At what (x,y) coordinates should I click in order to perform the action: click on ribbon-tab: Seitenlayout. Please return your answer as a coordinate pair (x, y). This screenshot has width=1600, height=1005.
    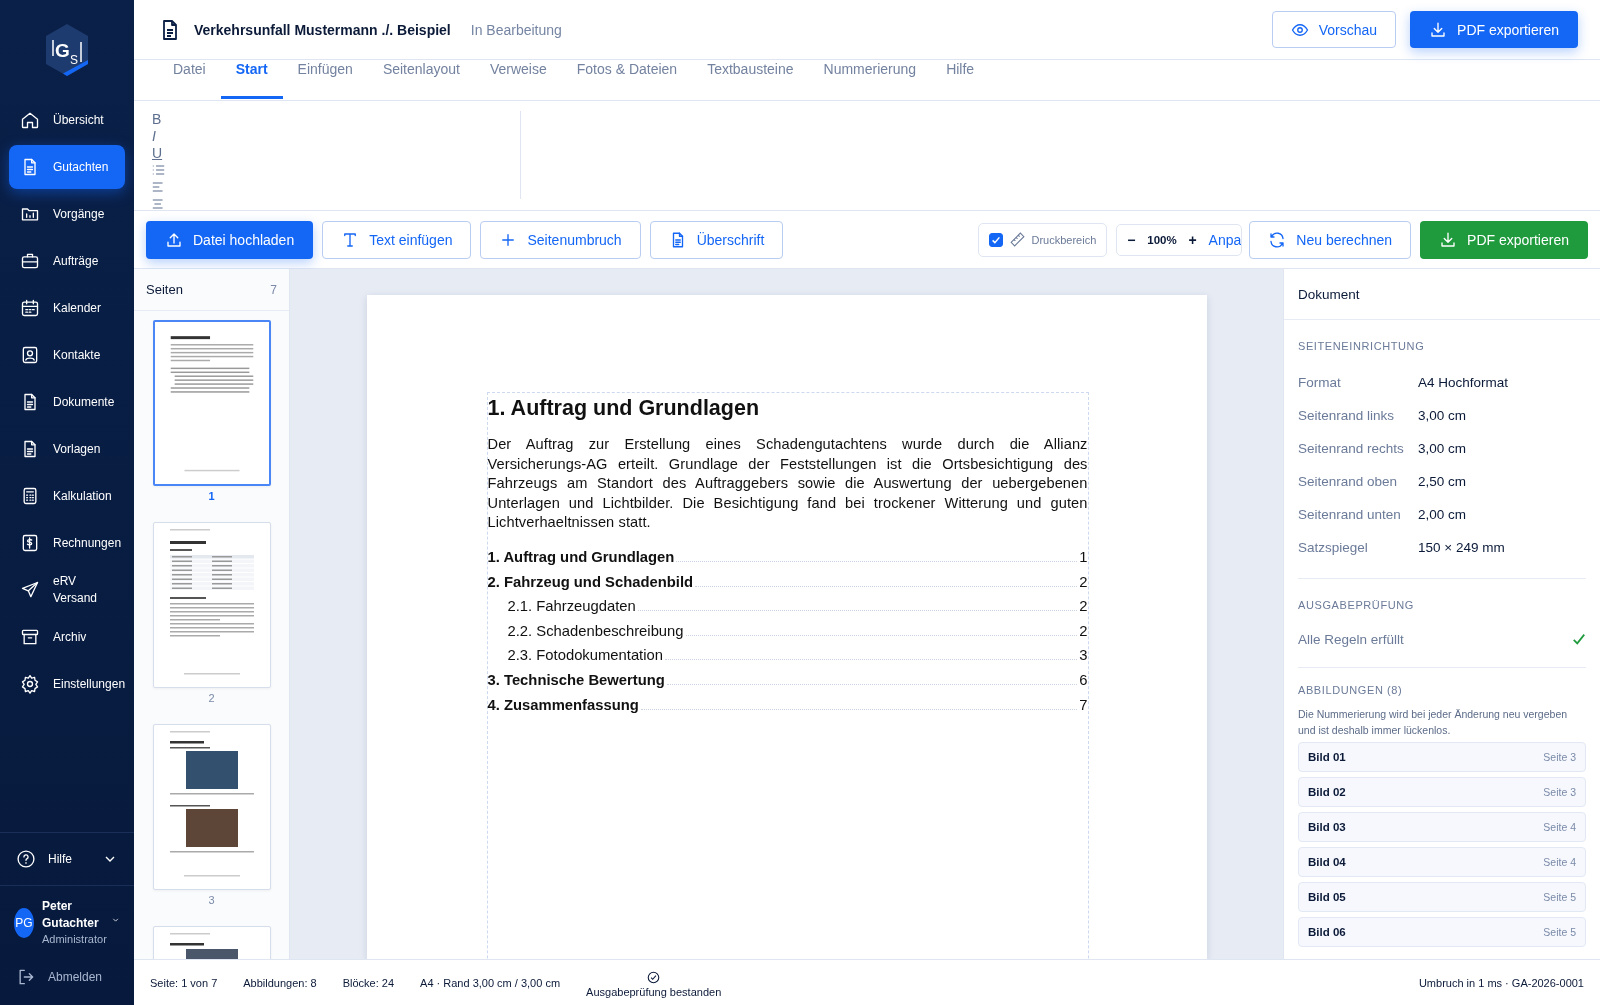
    Looking at the image, I should click on (421, 79).